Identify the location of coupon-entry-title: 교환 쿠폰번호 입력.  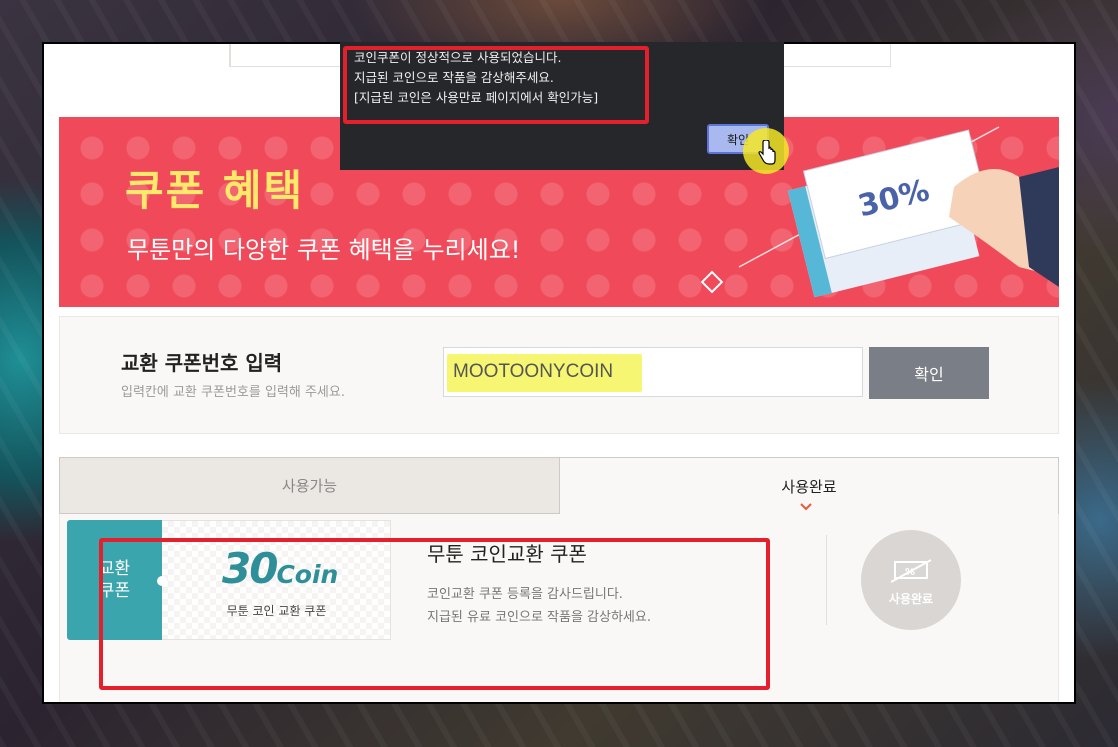
(202, 363).